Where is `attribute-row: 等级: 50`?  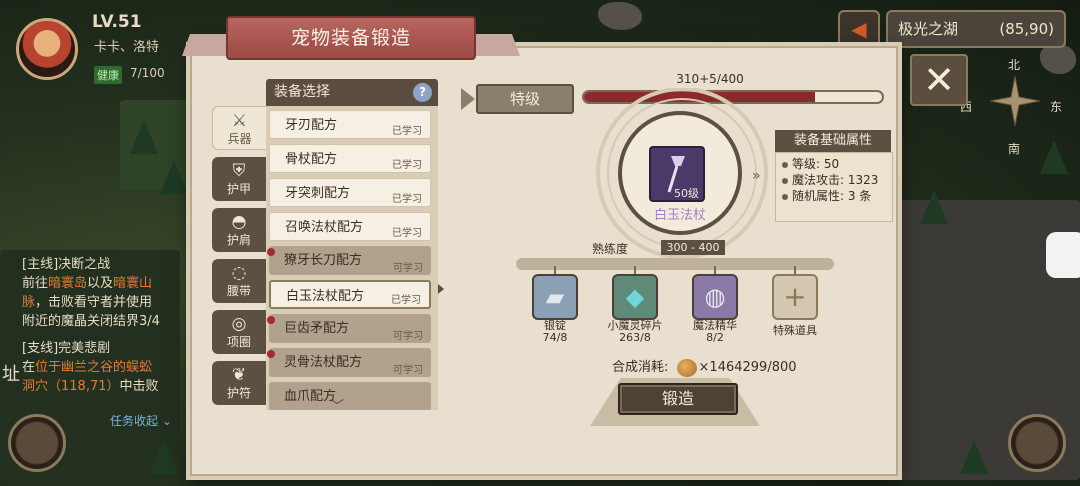
attribute-row: 等级: 50 is located at coordinates (834, 164).